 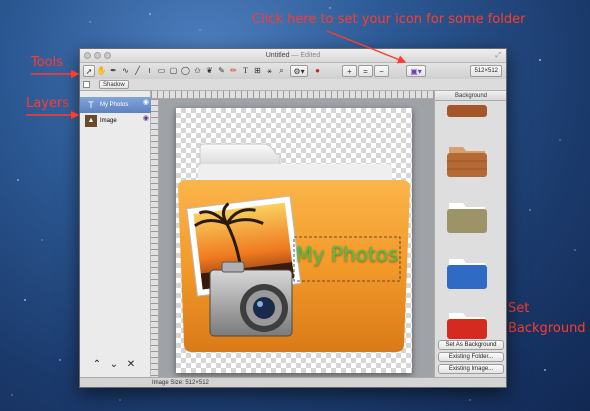 What do you see at coordinates (277, 55) in the screenshot?
I see `document-name: Untitled` at bounding box center [277, 55].